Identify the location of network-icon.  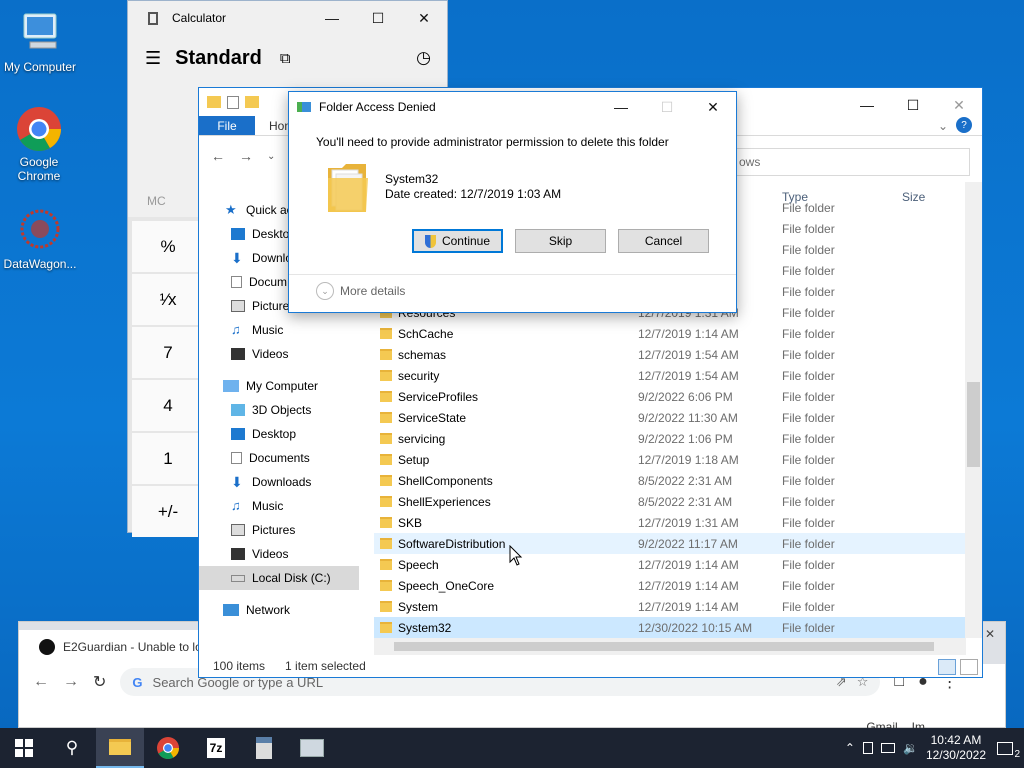
(887, 748).